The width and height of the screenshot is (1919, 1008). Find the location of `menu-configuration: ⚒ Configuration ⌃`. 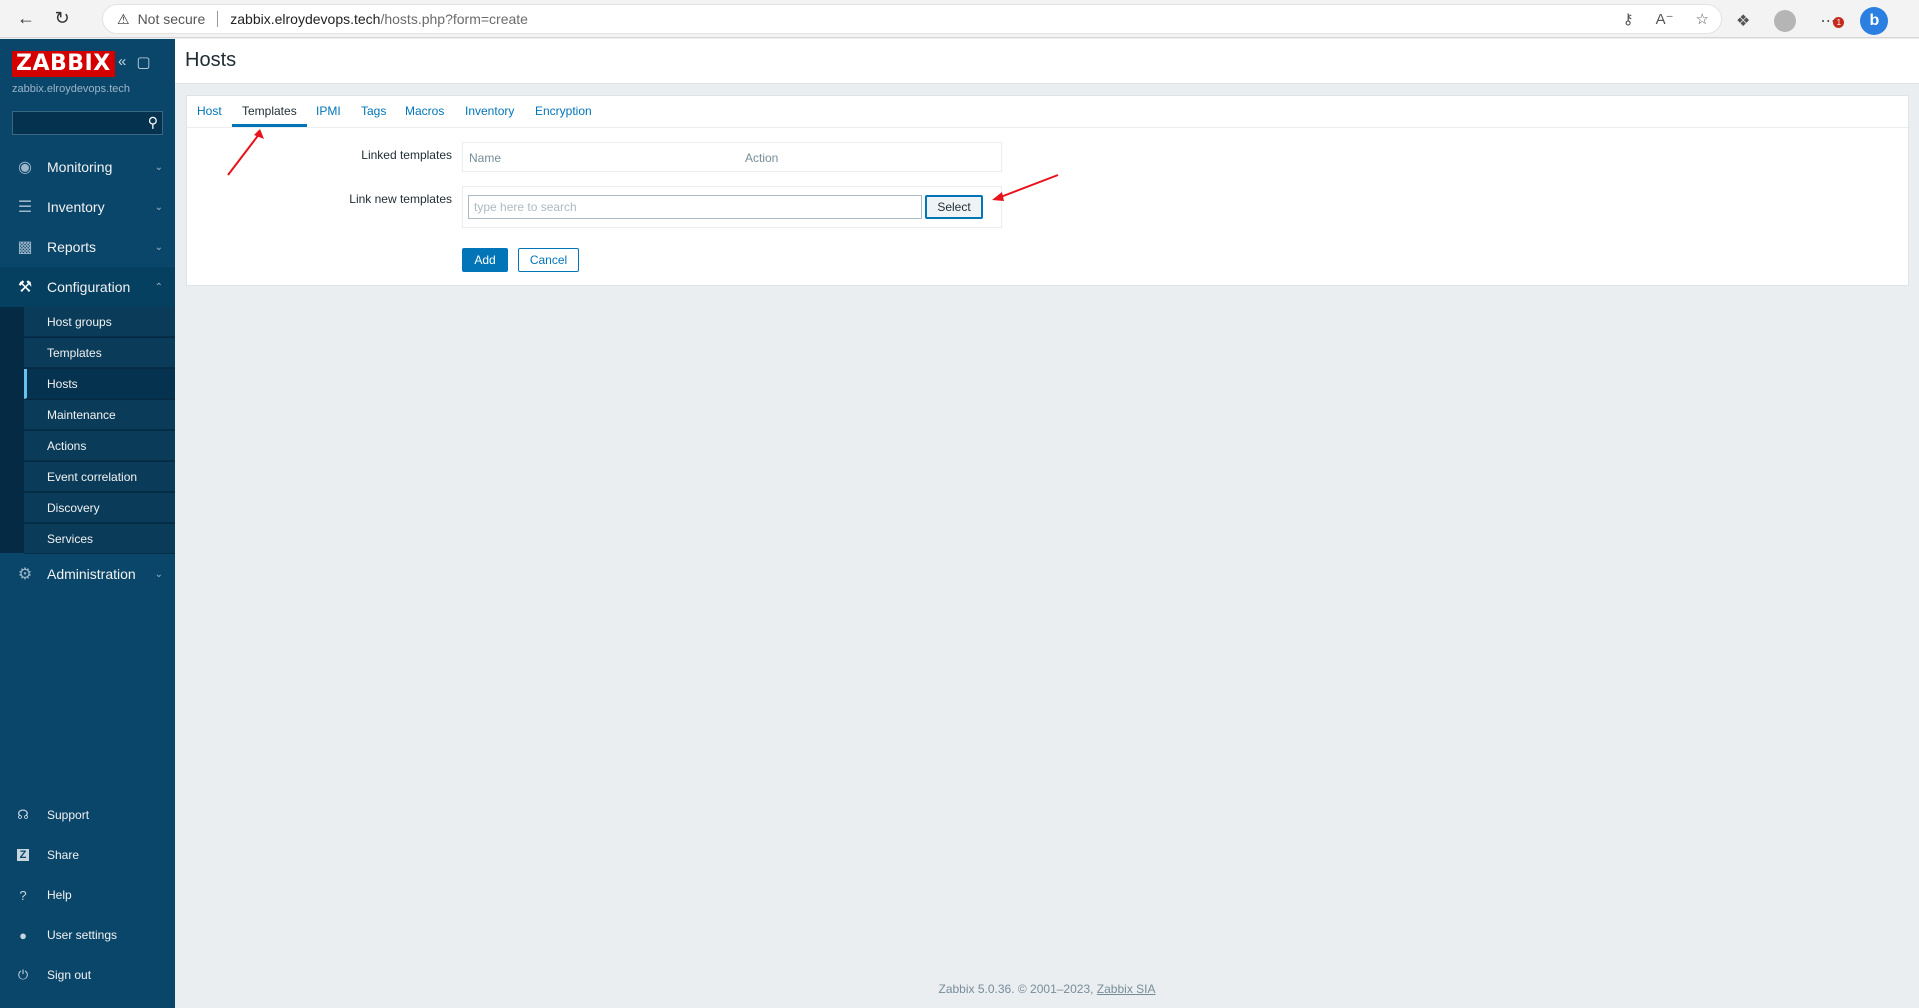

menu-configuration: ⚒ Configuration ⌃ is located at coordinates (87, 287).